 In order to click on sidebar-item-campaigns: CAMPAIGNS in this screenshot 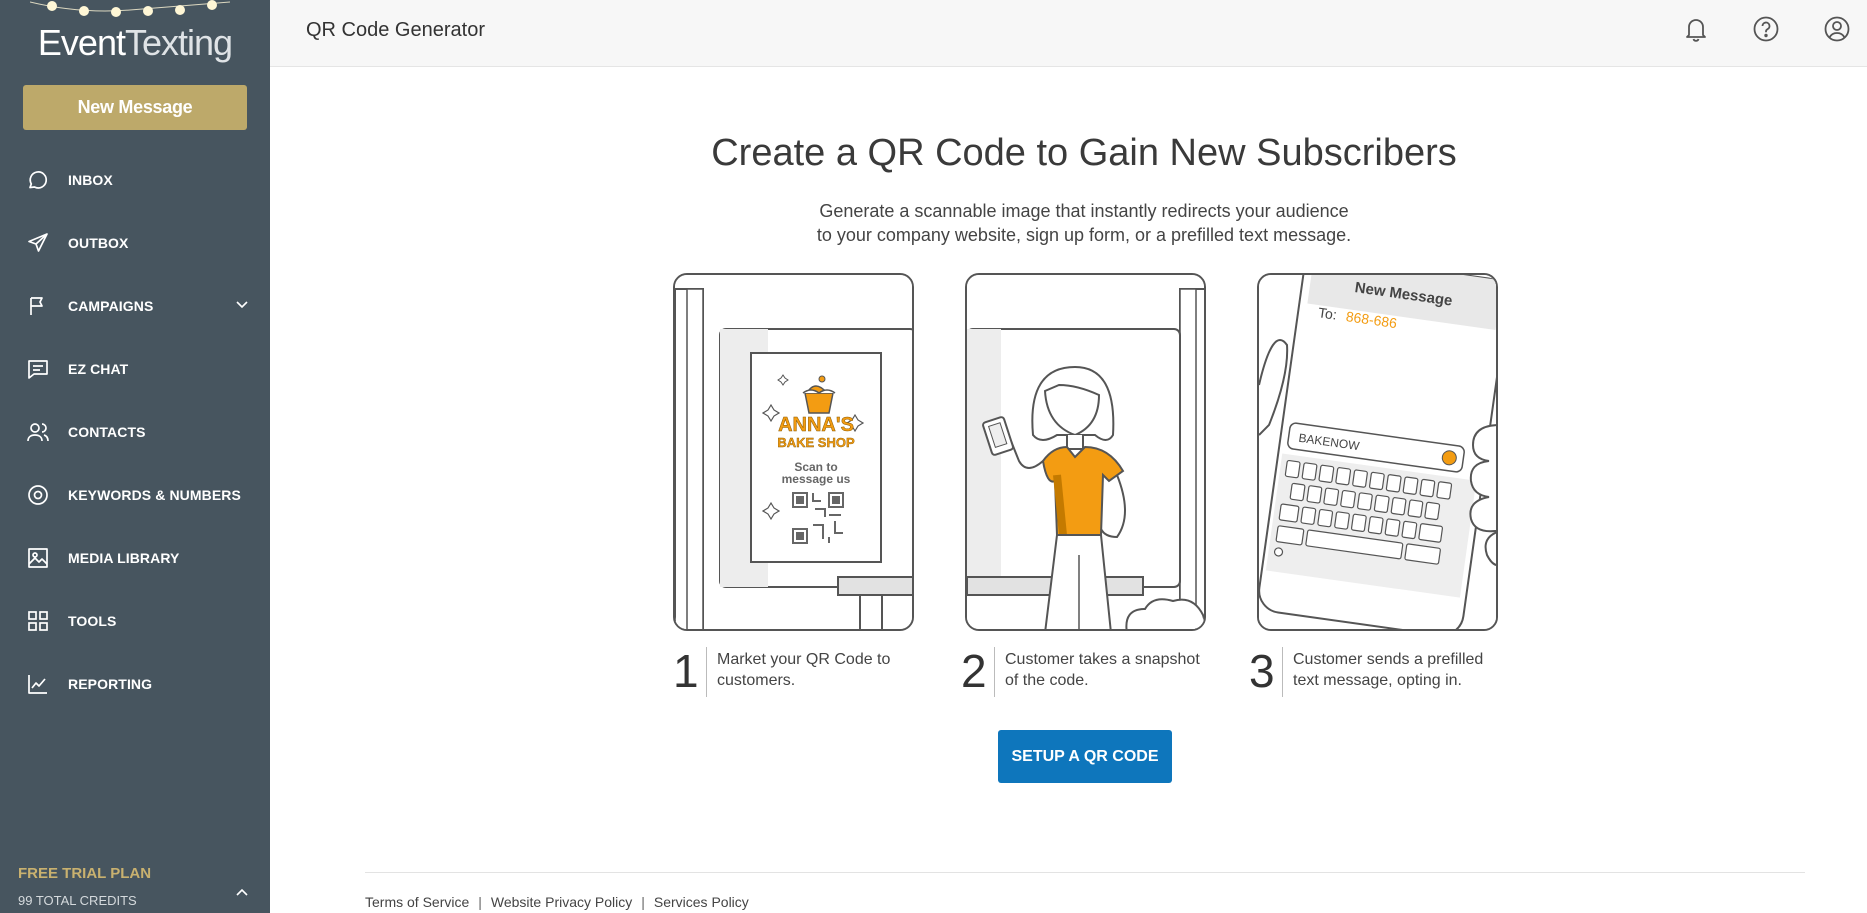, I will do `click(135, 305)`.